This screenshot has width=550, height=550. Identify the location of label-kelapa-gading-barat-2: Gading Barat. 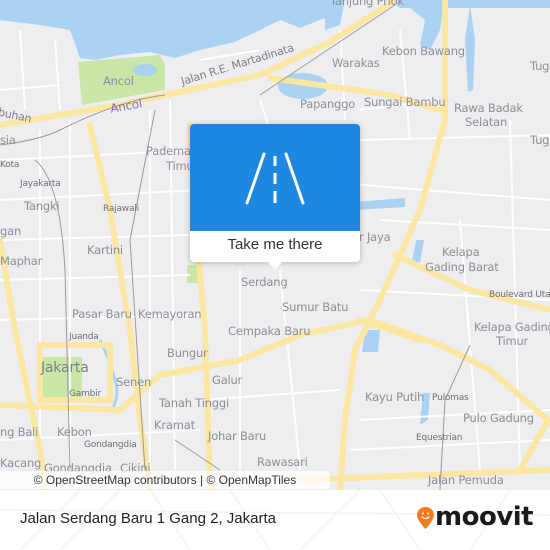
(462, 267).